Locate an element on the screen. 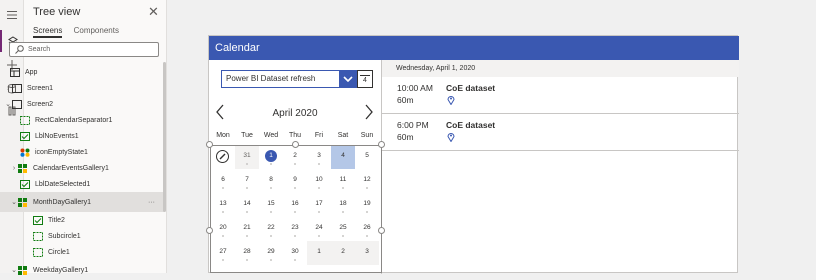 The width and height of the screenshot is (816, 280). close-icon: ✕ is located at coordinates (153, 12).